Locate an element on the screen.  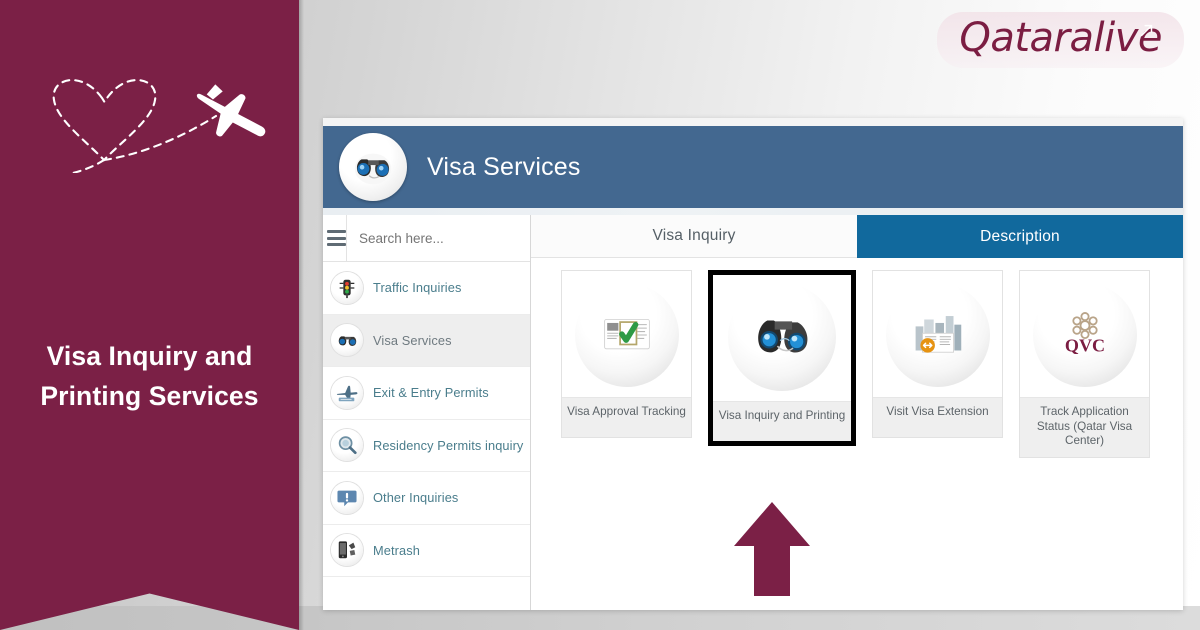
mobile-phone-icon is located at coordinates (347, 550).